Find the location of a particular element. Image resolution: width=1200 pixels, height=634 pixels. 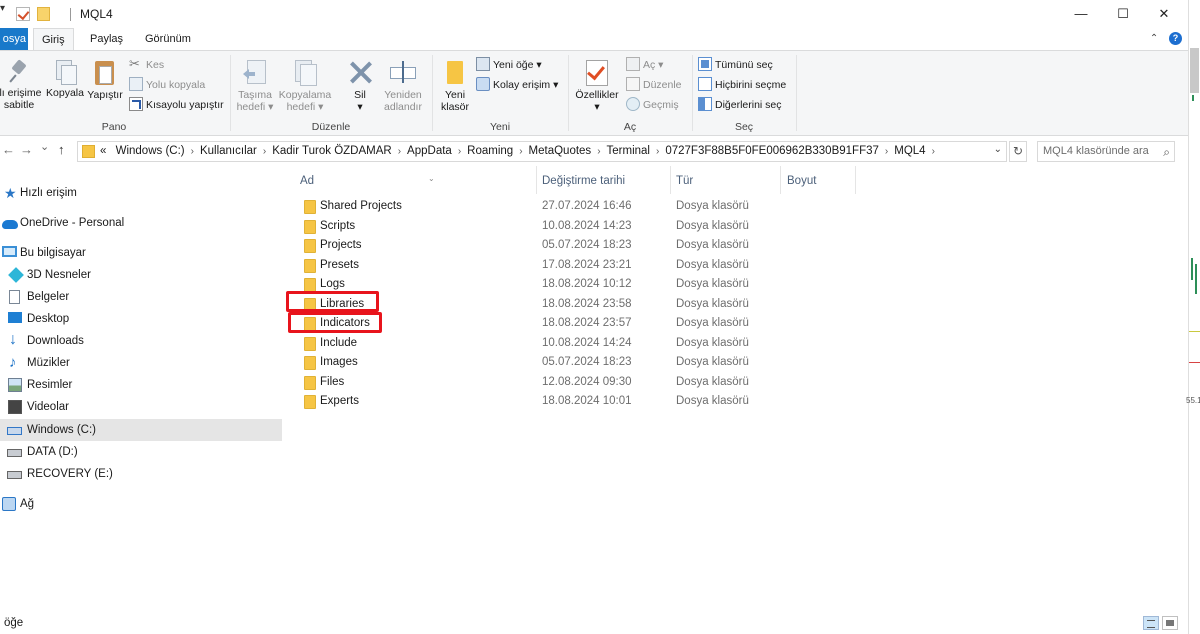

table-row: Scripts 10.08.2024 14:23 Dosya klasörü is located at coordinates (735, 226).